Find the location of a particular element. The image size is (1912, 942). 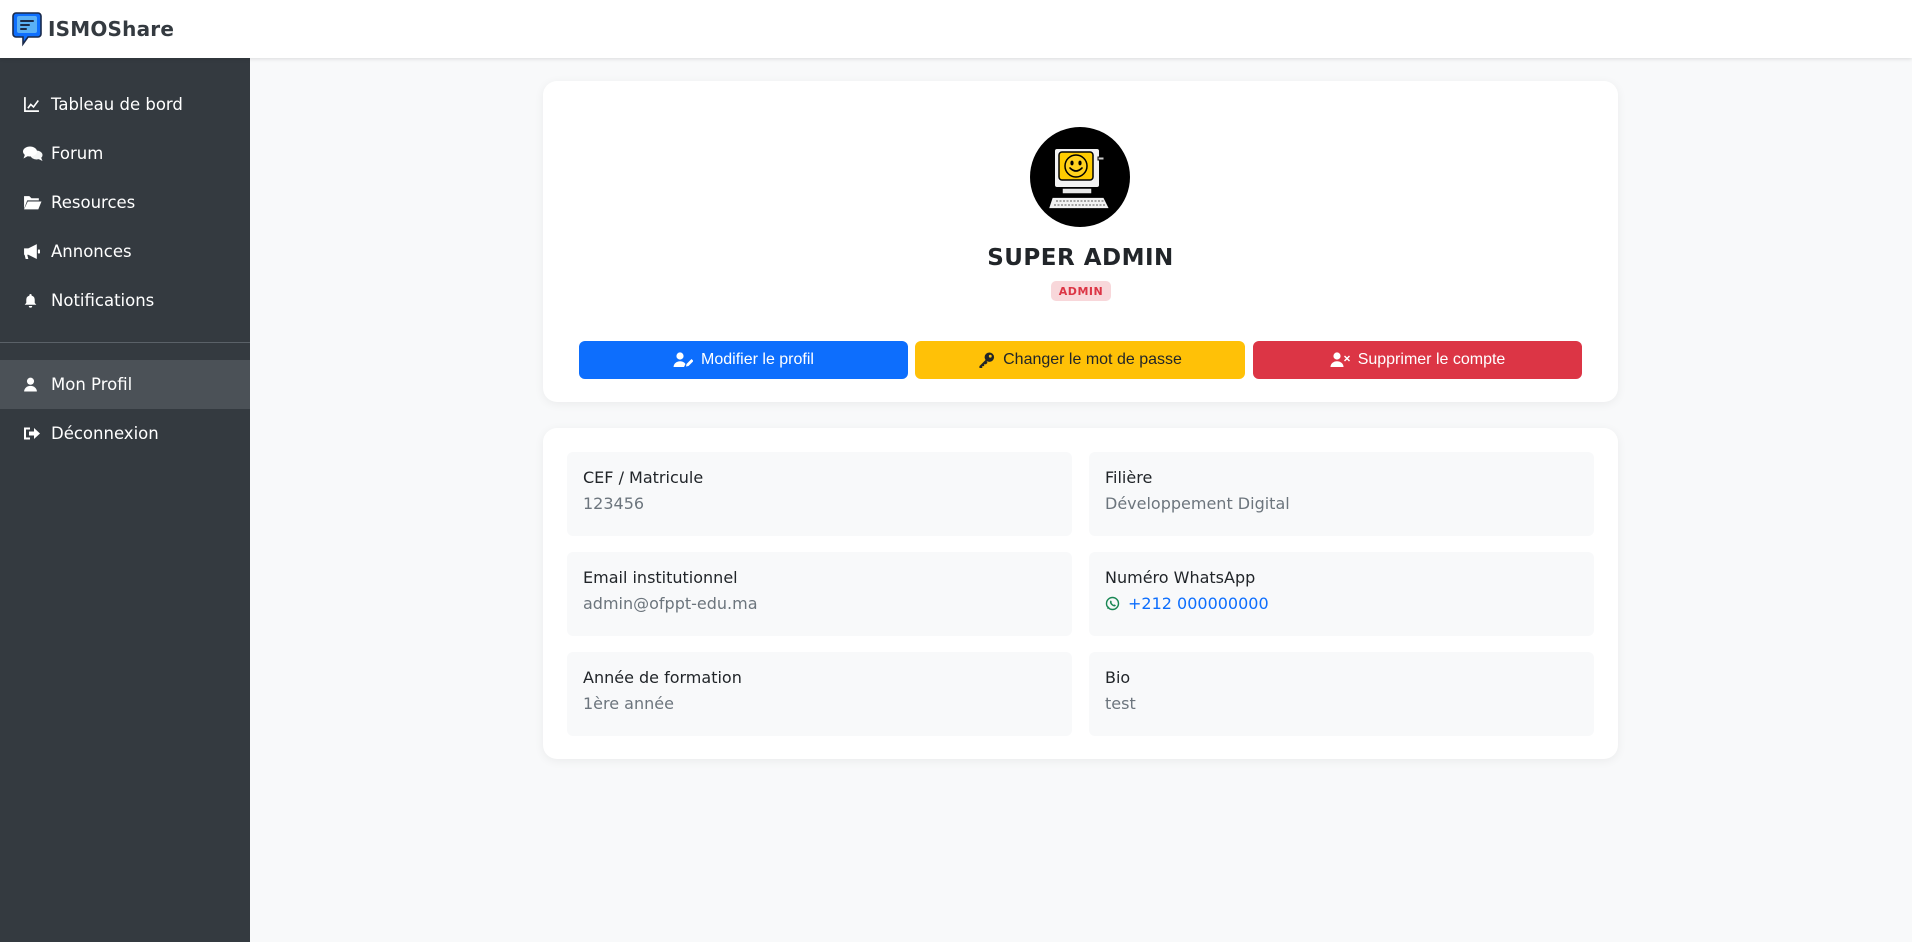

sidebar-item-label: Tableau de bord is located at coordinates (117, 104).